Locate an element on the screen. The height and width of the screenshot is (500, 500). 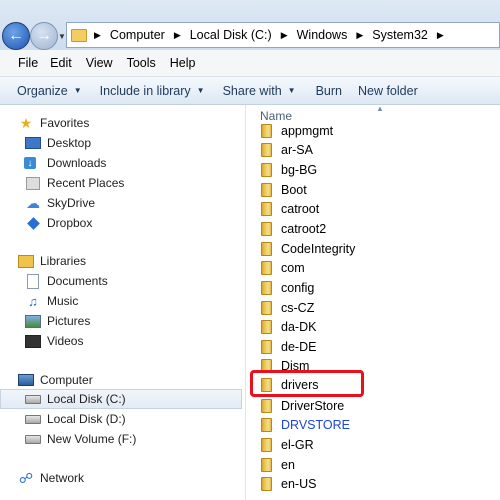
nav-favorites-header: ★ Favorites is located at coordinates (139, 123).